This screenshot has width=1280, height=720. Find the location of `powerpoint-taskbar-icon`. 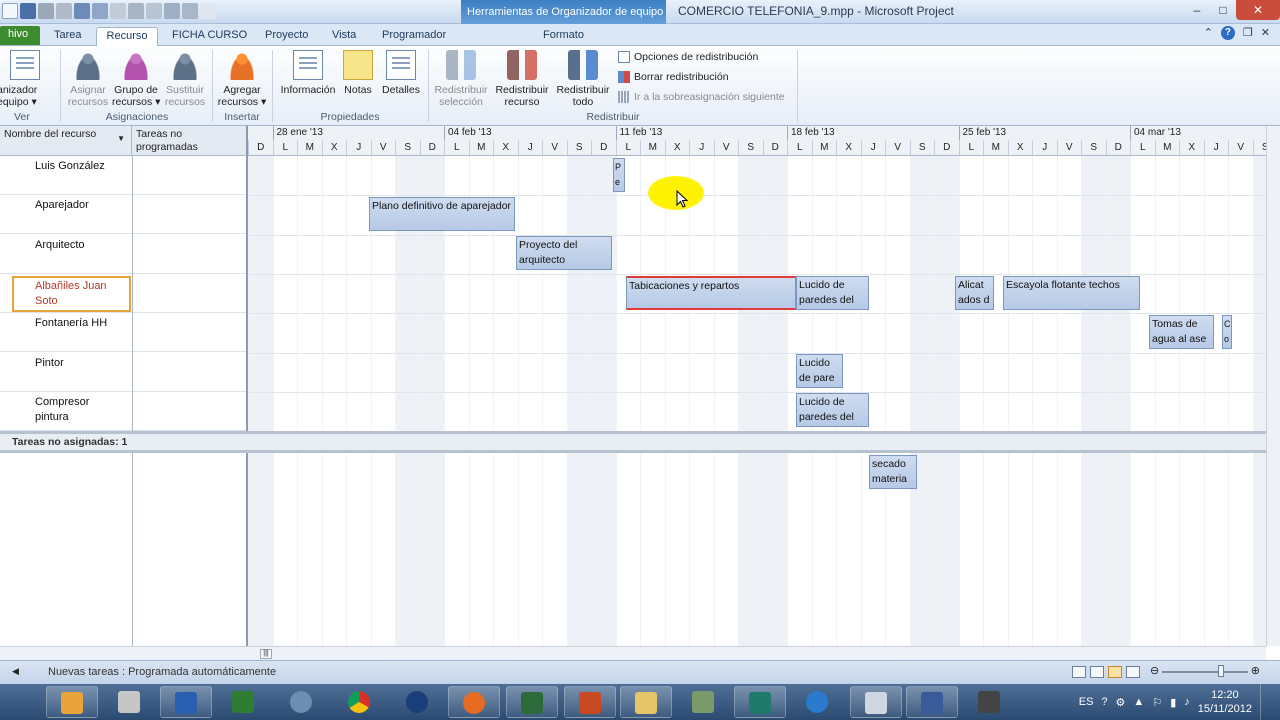

powerpoint-taskbar-icon is located at coordinates (590, 702).